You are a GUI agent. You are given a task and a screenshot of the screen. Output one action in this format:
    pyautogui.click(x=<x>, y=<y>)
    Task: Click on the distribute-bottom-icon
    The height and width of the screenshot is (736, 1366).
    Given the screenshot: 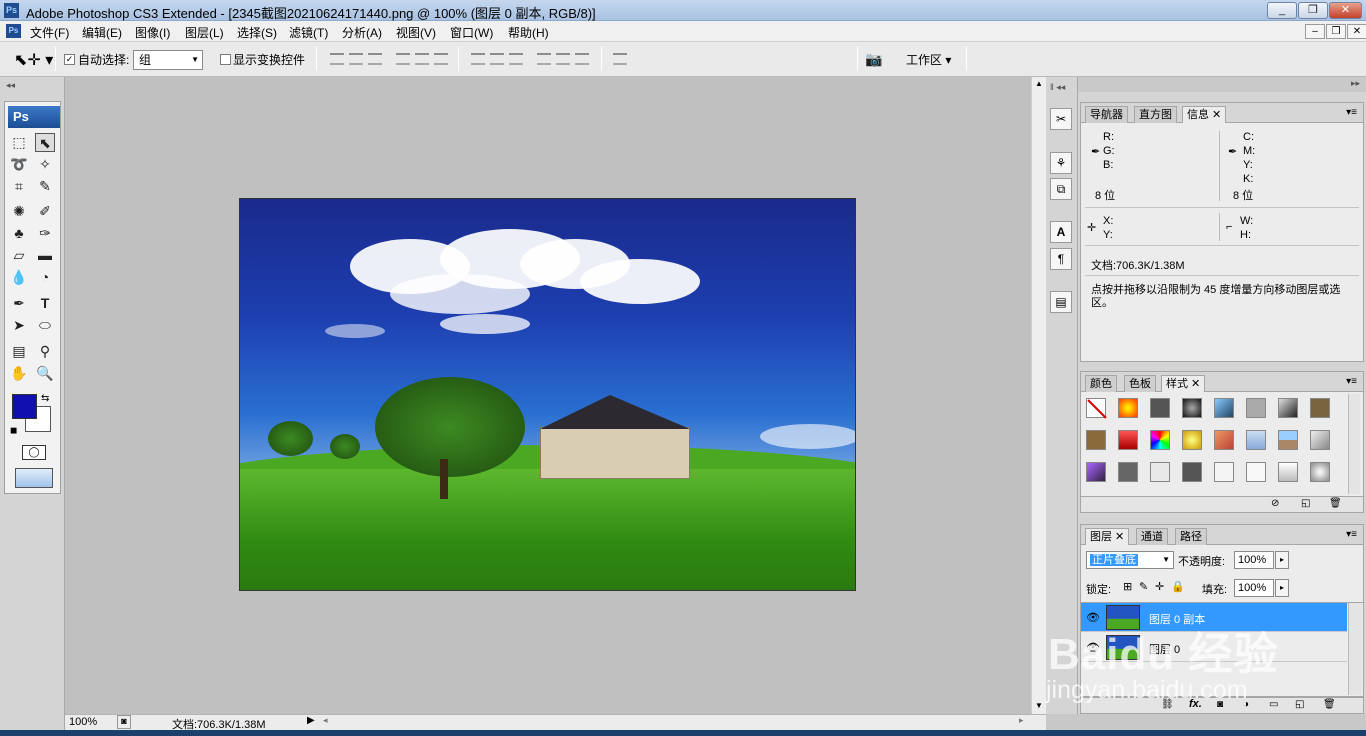 What is the action you would take?
    pyautogui.click(x=516, y=59)
    